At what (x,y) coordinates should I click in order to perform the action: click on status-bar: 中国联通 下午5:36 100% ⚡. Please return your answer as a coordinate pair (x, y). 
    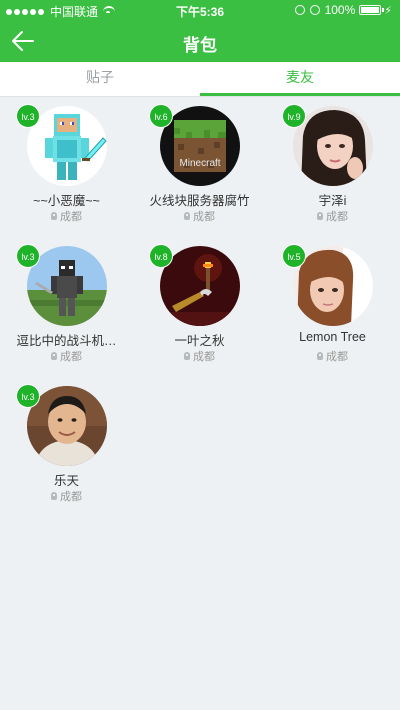
    Looking at the image, I should click on (200, 10).